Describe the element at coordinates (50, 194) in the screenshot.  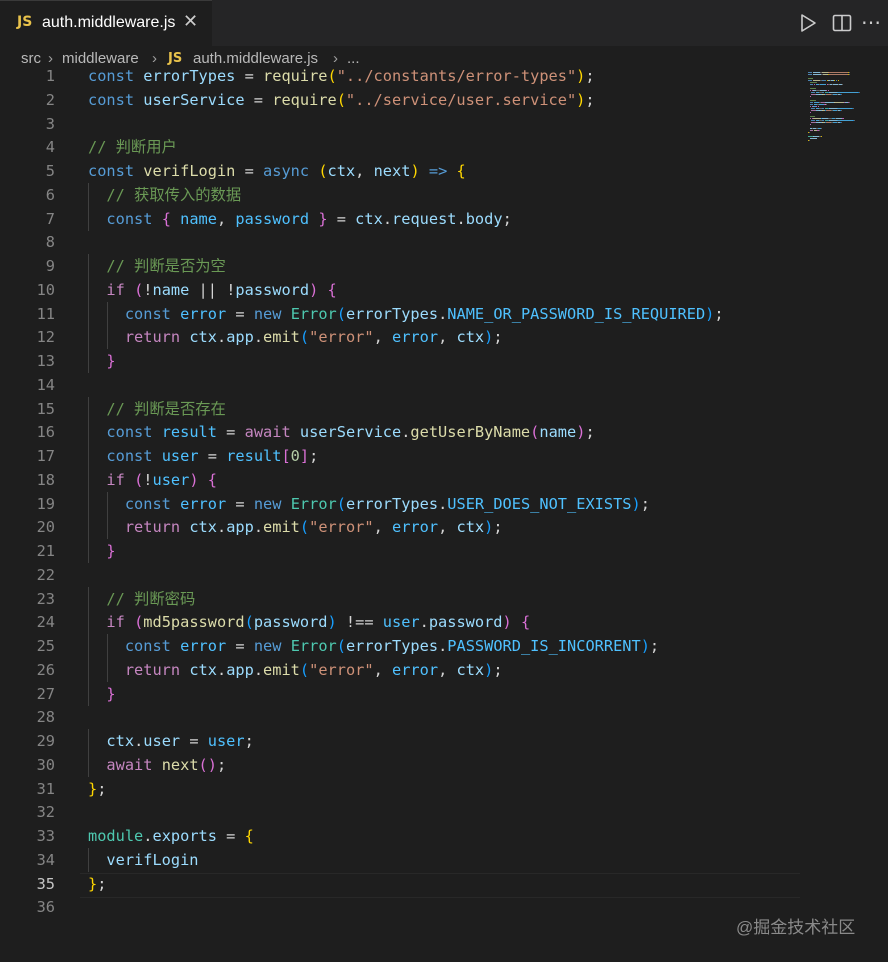
I see `line-number: 6` at that location.